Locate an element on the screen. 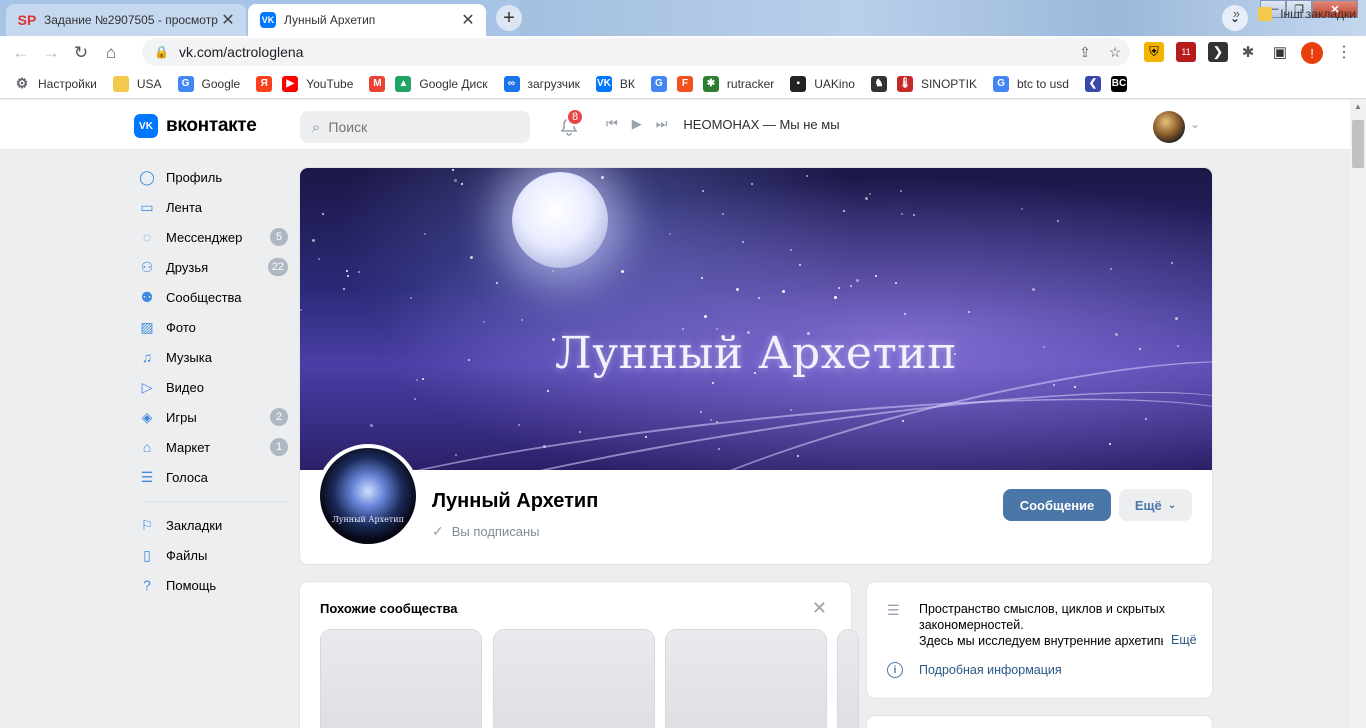  bookmark-item: F is located at coordinates (684, 83).